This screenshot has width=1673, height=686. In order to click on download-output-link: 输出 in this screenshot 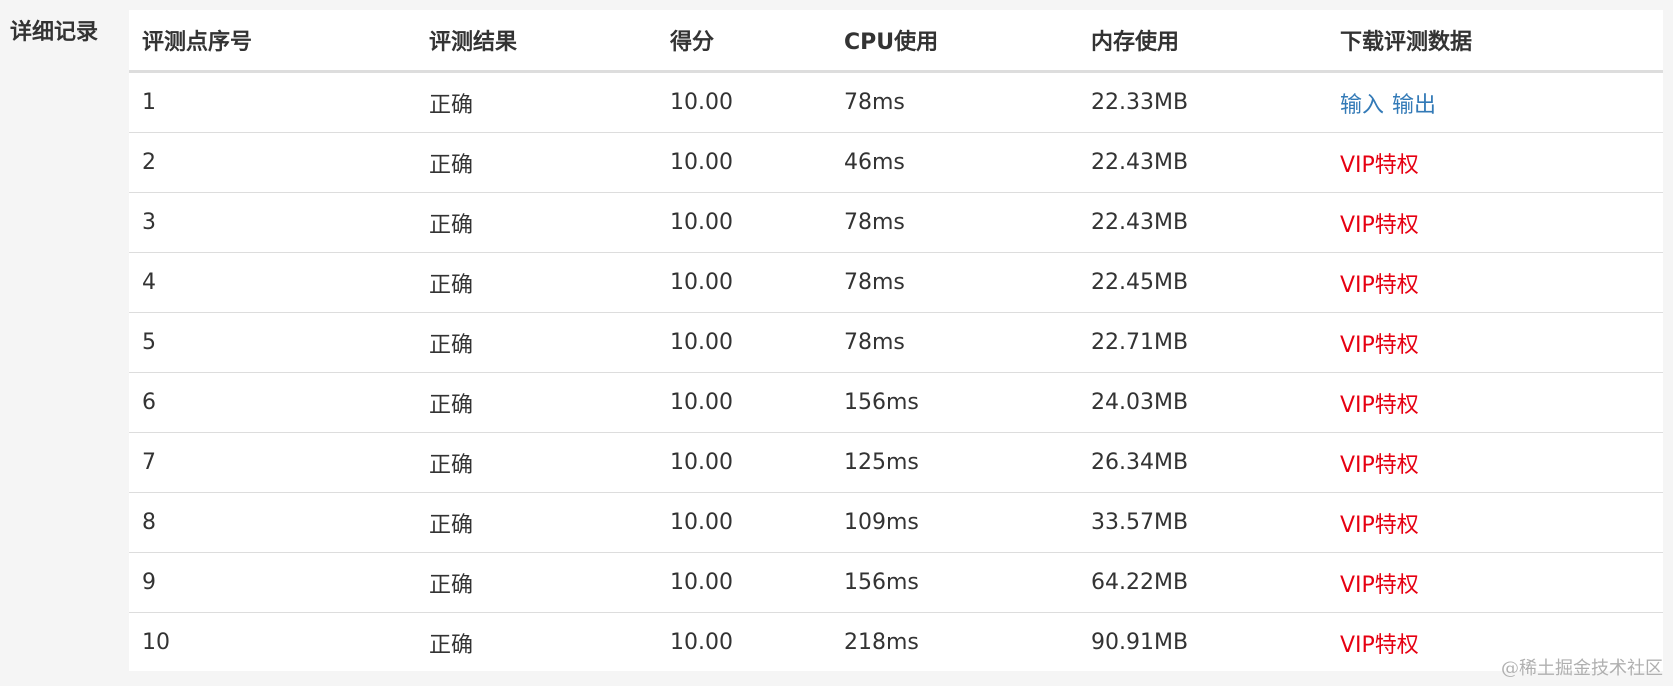, I will do `click(1414, 105)`.